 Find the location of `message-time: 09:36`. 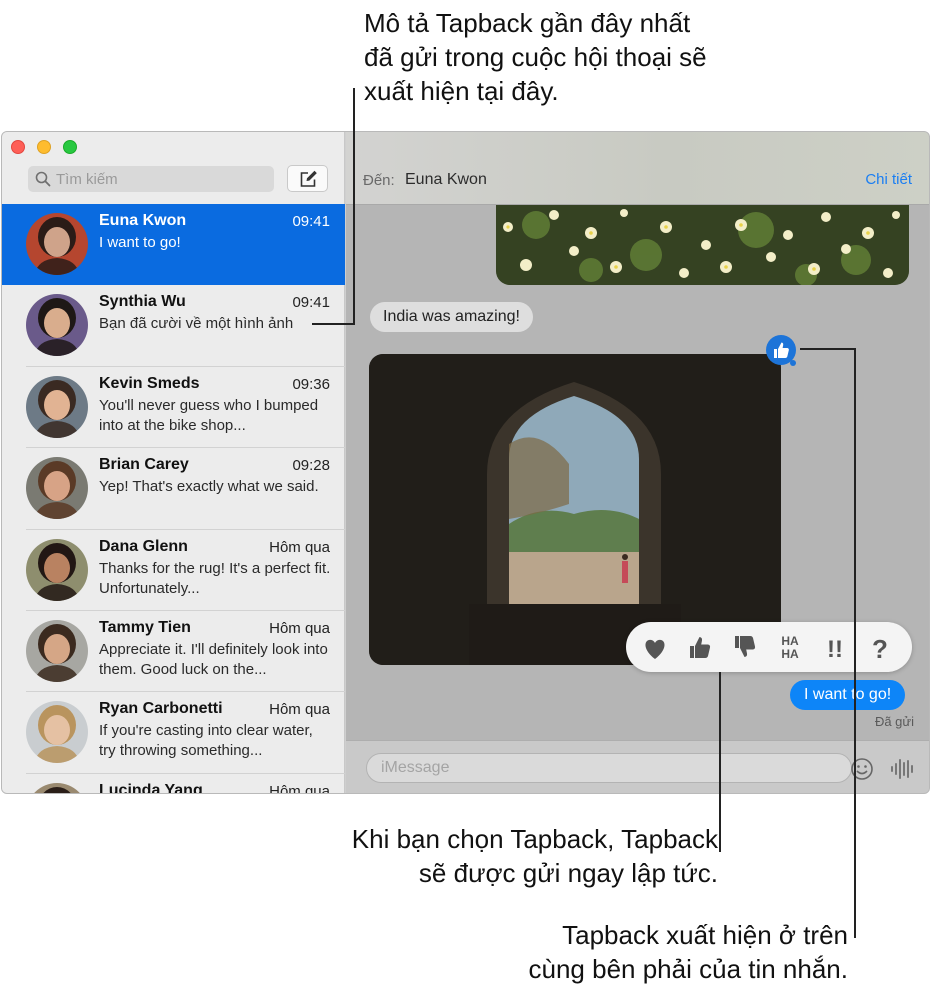

message-time: 09:36 is located at coordinates (311, 384).